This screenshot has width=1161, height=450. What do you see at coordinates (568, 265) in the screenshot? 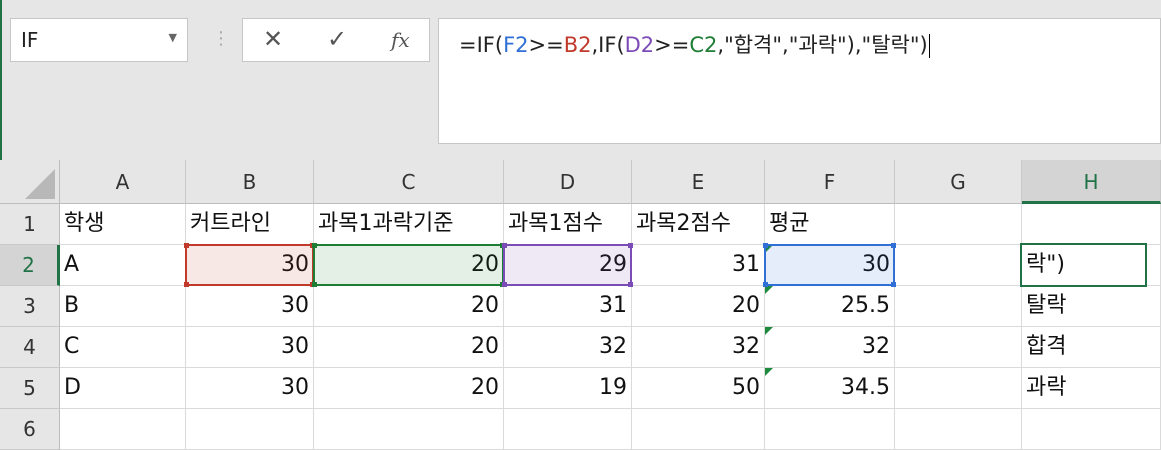
I see `cell-d2: 29` at bounding box center [568, 265].